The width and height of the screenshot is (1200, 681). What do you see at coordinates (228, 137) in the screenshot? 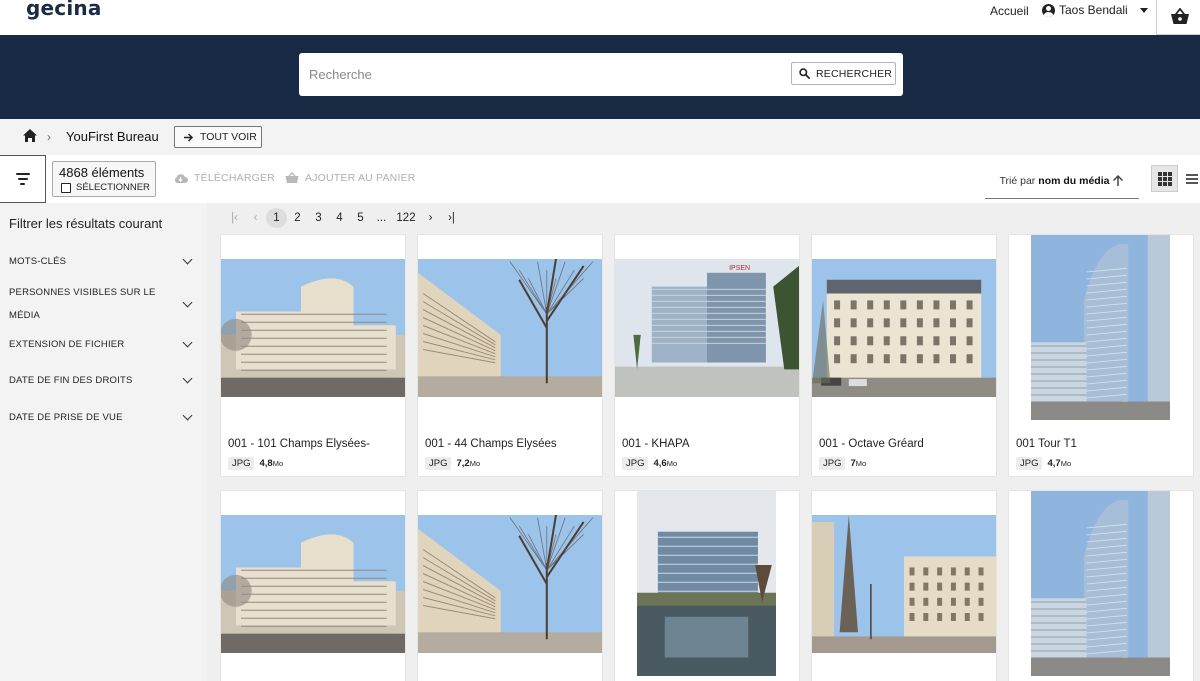
I see `see-all-label: TOUT VOIR` at bounding box center [228, 137].